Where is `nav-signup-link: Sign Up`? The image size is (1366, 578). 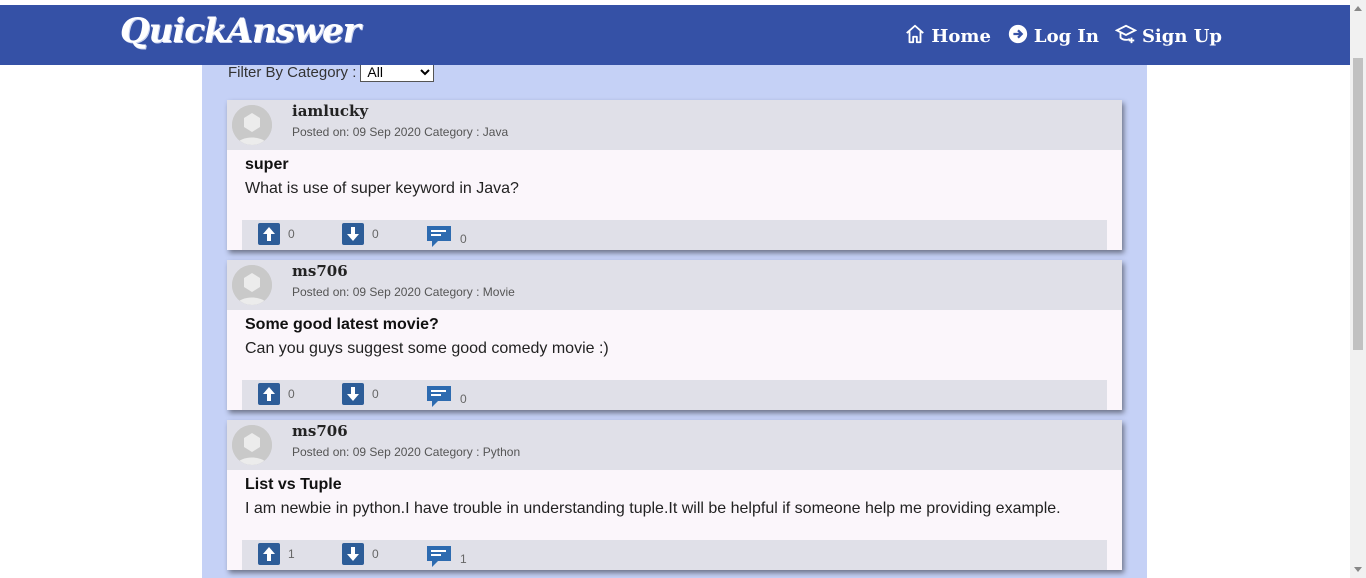 nav-signup-link: Sign Up is located at coordinates (1168, 36).